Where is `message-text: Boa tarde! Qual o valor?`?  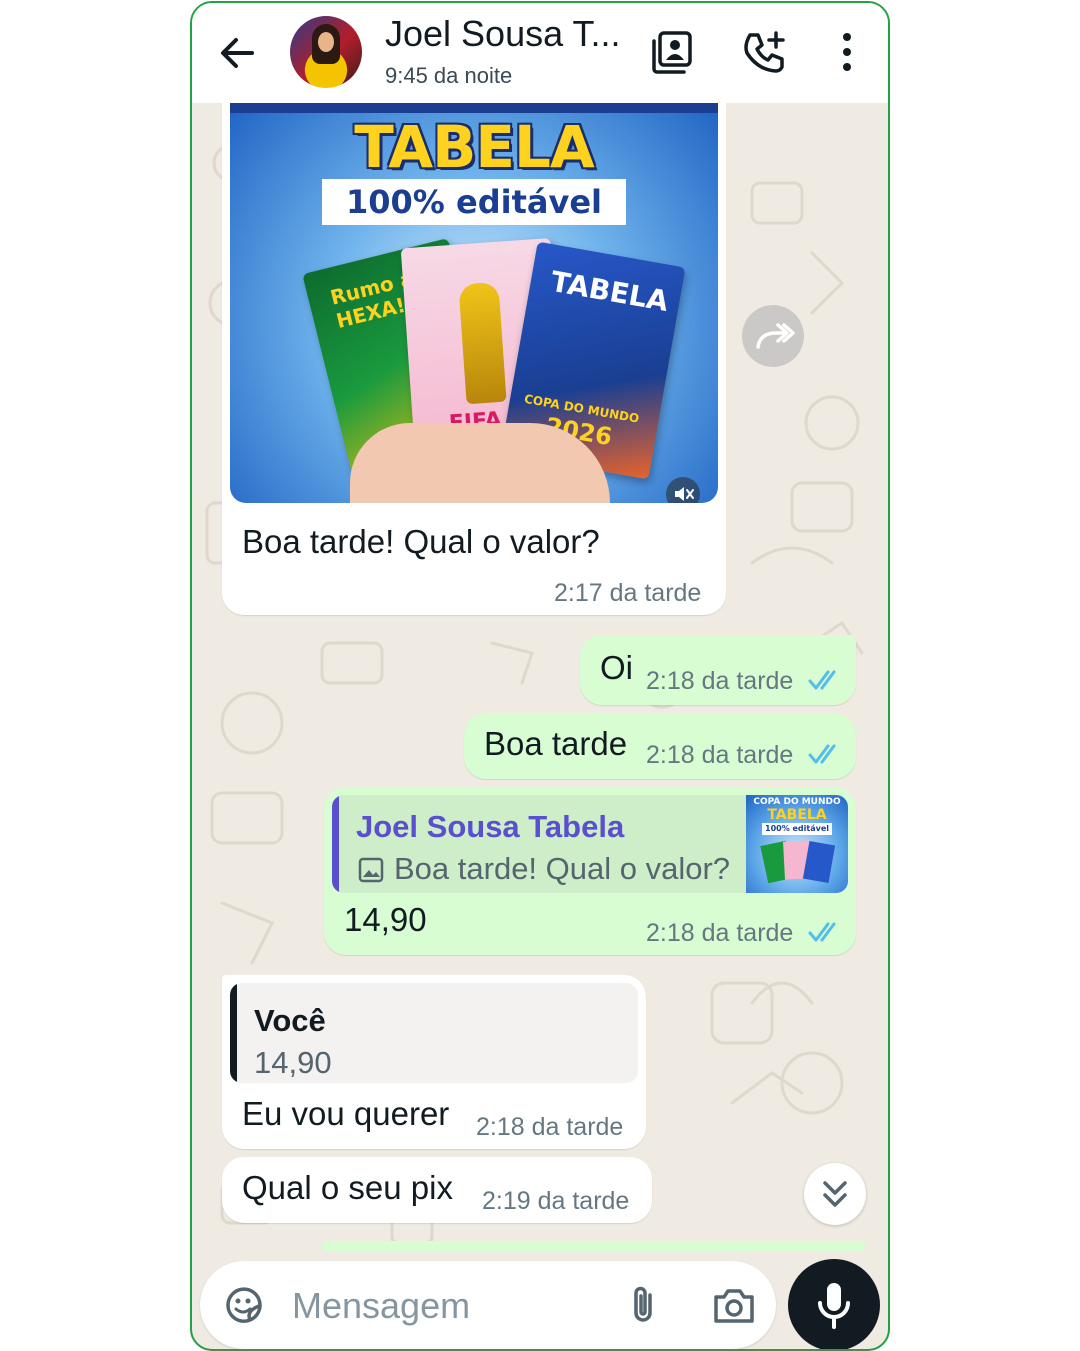
message-text: Boa tarde! Qual o valor? is located at coordinates (421, 541).